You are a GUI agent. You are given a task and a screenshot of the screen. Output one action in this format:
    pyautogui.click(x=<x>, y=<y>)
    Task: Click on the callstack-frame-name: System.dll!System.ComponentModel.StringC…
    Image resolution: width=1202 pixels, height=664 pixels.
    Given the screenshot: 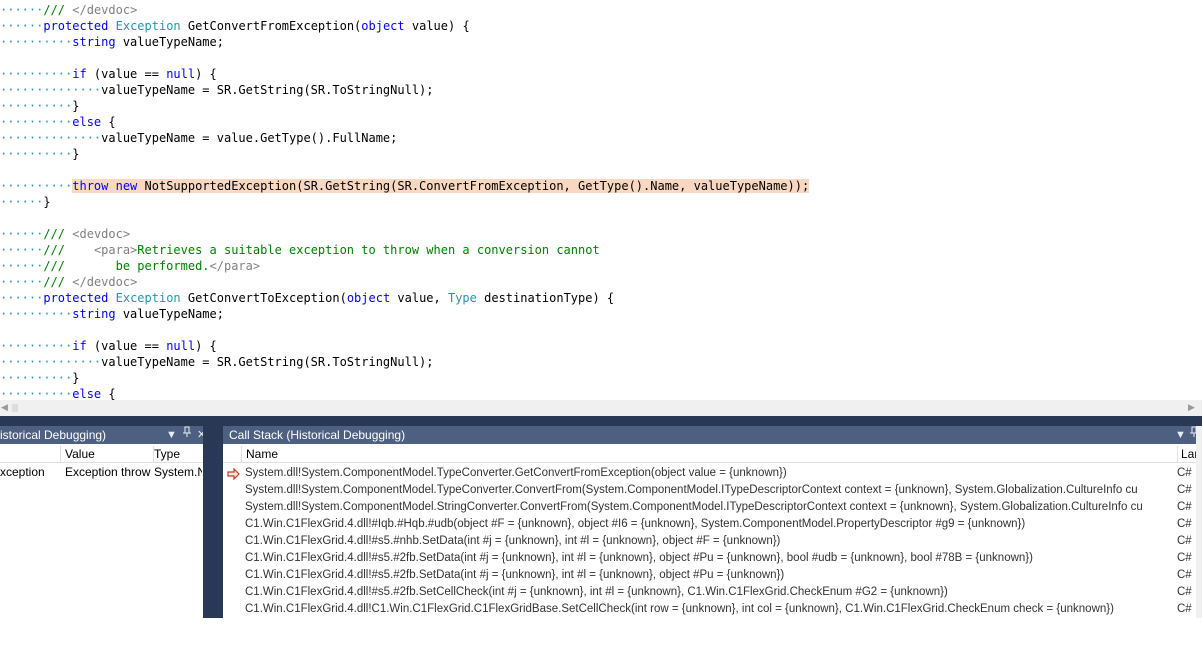 What is the action you would take?
    pyautogui.click(x=694, y=507)
    